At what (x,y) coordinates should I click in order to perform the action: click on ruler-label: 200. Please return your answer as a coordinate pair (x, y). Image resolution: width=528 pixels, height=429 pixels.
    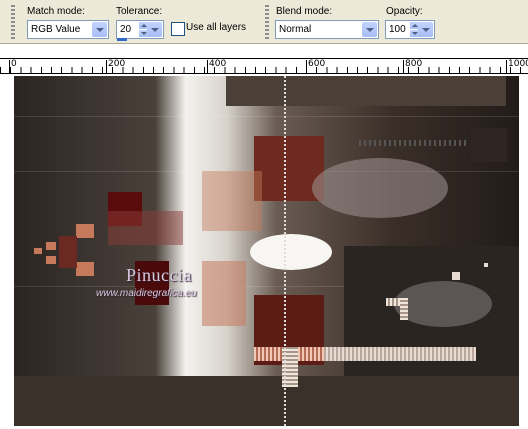
    Looking at the image, I should click on (117, 64).